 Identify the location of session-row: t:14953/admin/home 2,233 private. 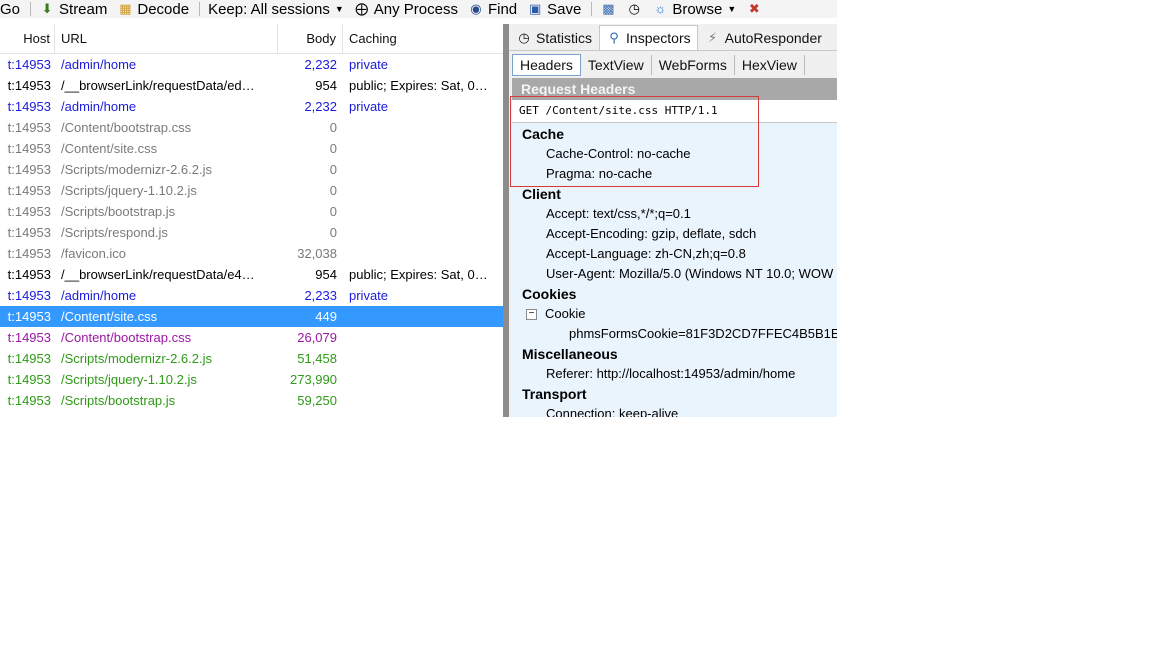
(251, 295).